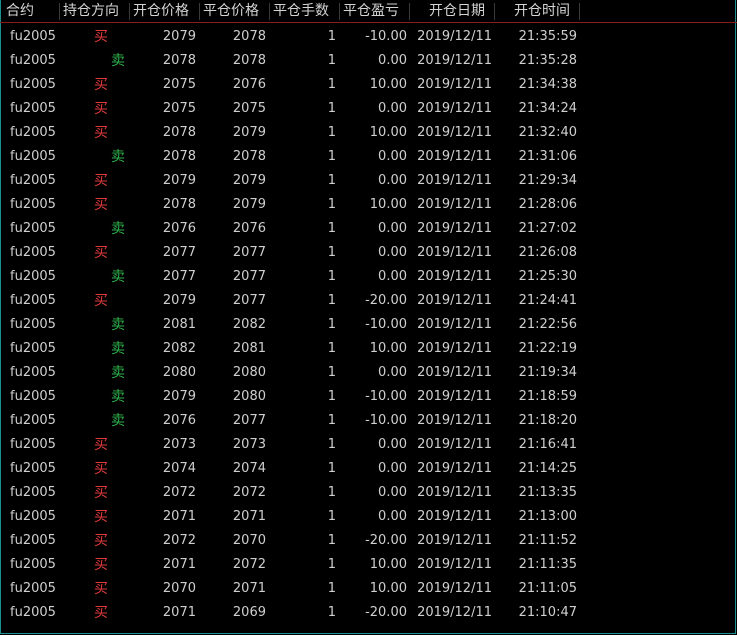  I want to click on cell-close-price: 2072, so click(249, 492).